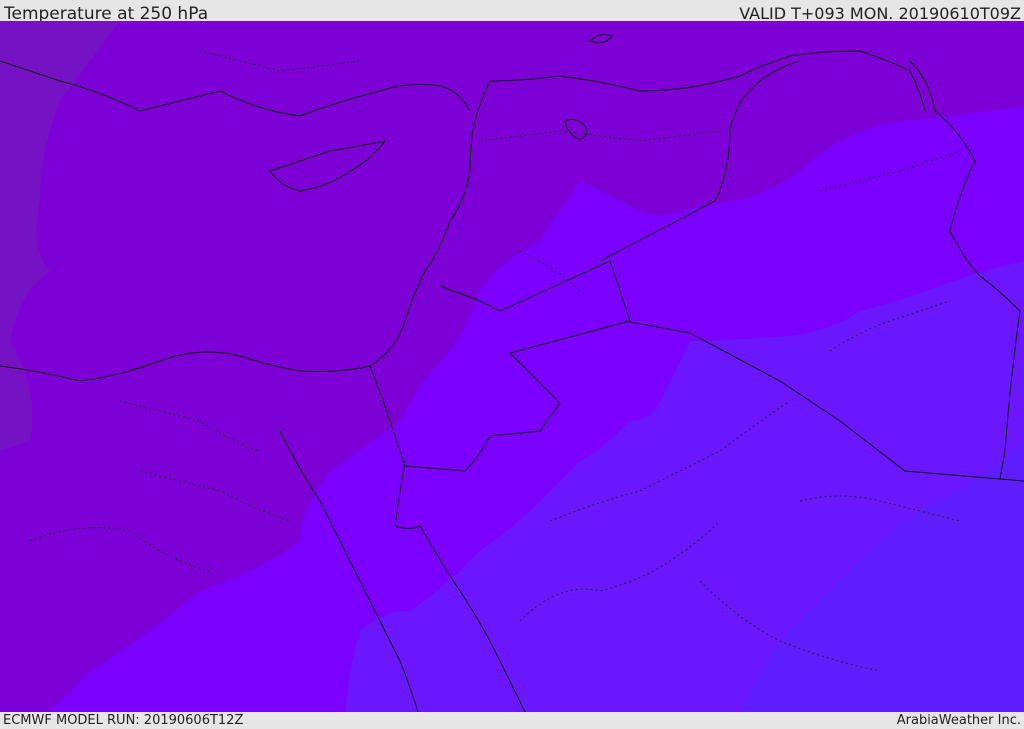  What do you see at coordinates (123, 720) in the screenshot?
I see `model-run-label: ECMWF MODEL RUN: 20190606T12Z` at bounding box center [123, 720].